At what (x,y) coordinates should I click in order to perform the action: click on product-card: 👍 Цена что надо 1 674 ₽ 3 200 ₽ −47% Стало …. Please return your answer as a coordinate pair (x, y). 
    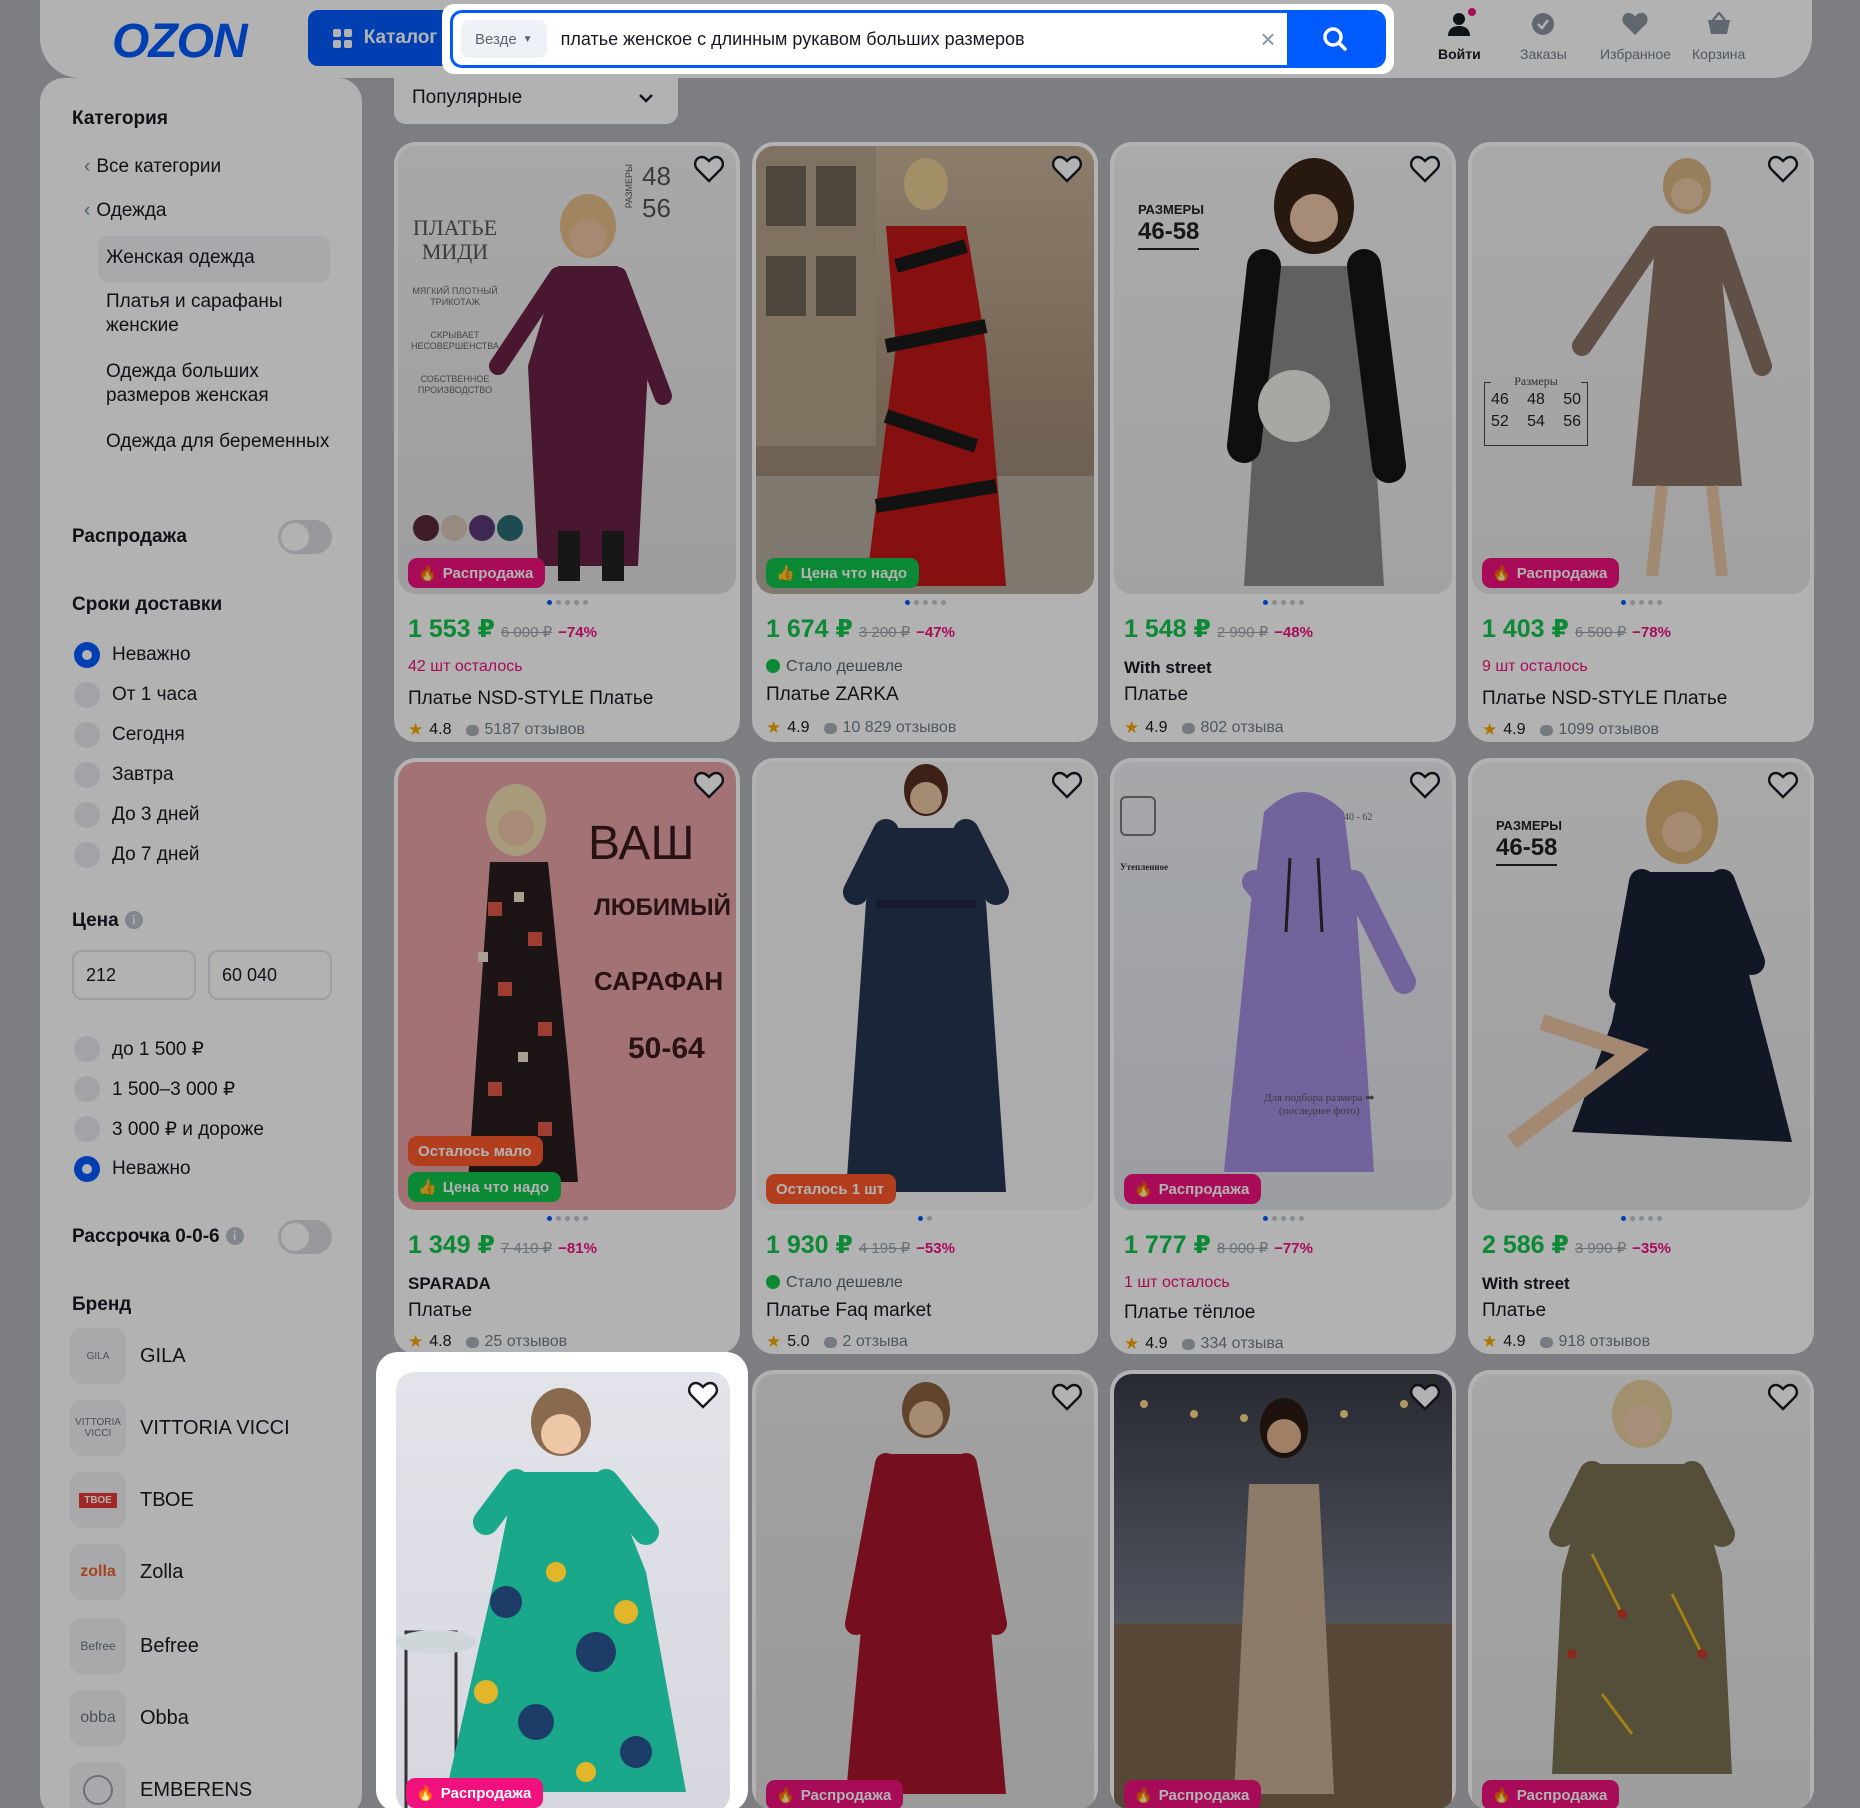
    Looking at the image, I should click on (925, 442).